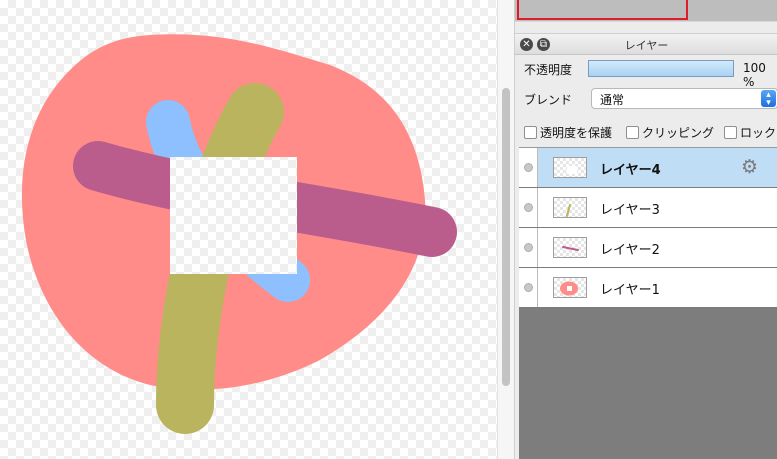 The width and height of the screenshot is (777, 459). I want to click on opacity-label: 不透明度, so click(548, 70).